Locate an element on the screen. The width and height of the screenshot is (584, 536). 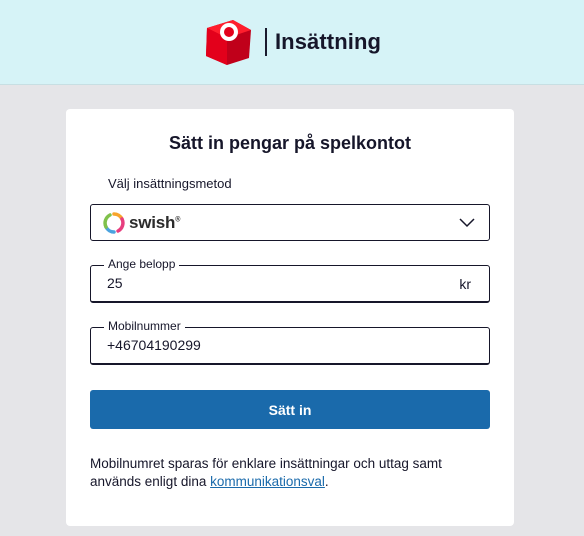
page-title: Insättning is located at coordinates (328, 41).